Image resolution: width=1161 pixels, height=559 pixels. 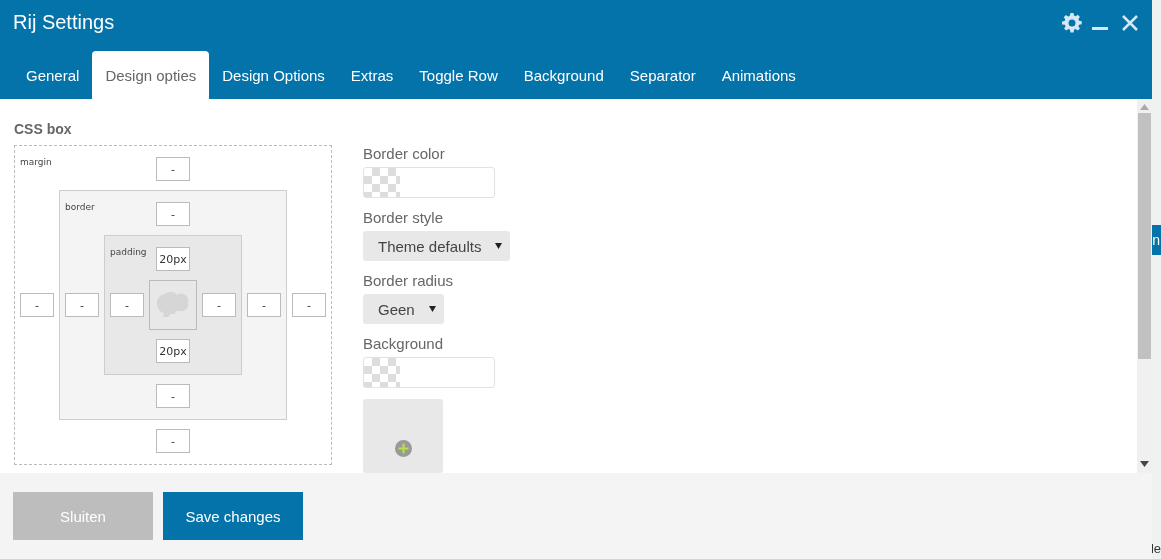 I want to click on add-icon, so click(x=403, y=449).